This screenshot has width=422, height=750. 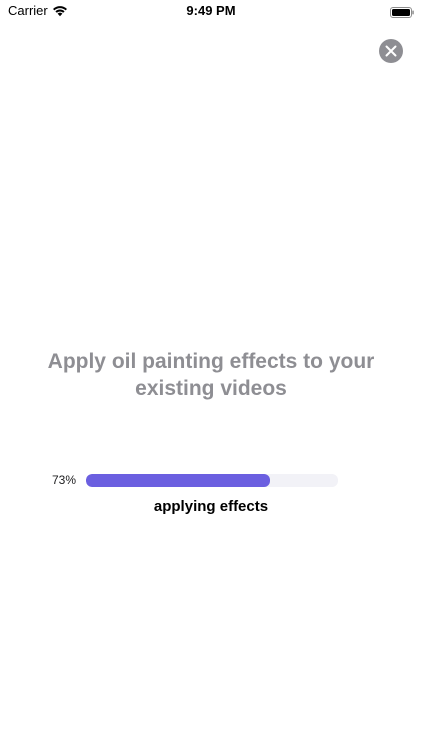 I want to click on progress-bar, so click(x=212, y=480).